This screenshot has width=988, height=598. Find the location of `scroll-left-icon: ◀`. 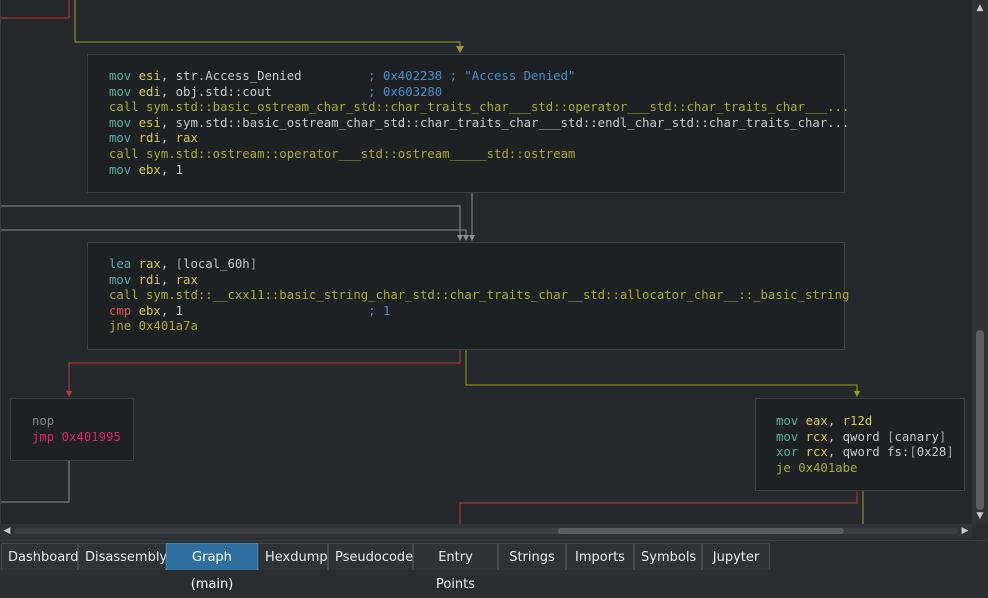

scroll-left-icon: ◀ is located at coordinates (7, 531).